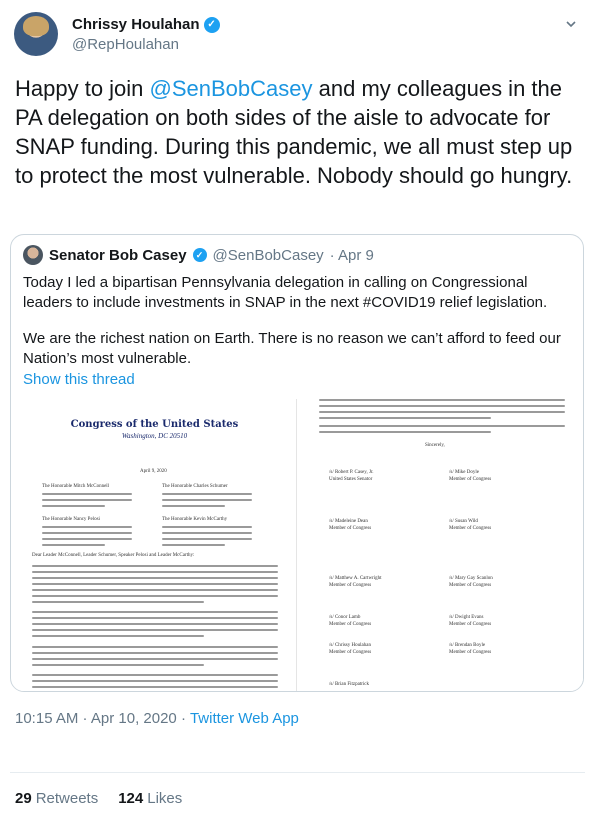 This screenshot has height=819, width=595. I want to click on likes-label: Likes, so click(165, 798).